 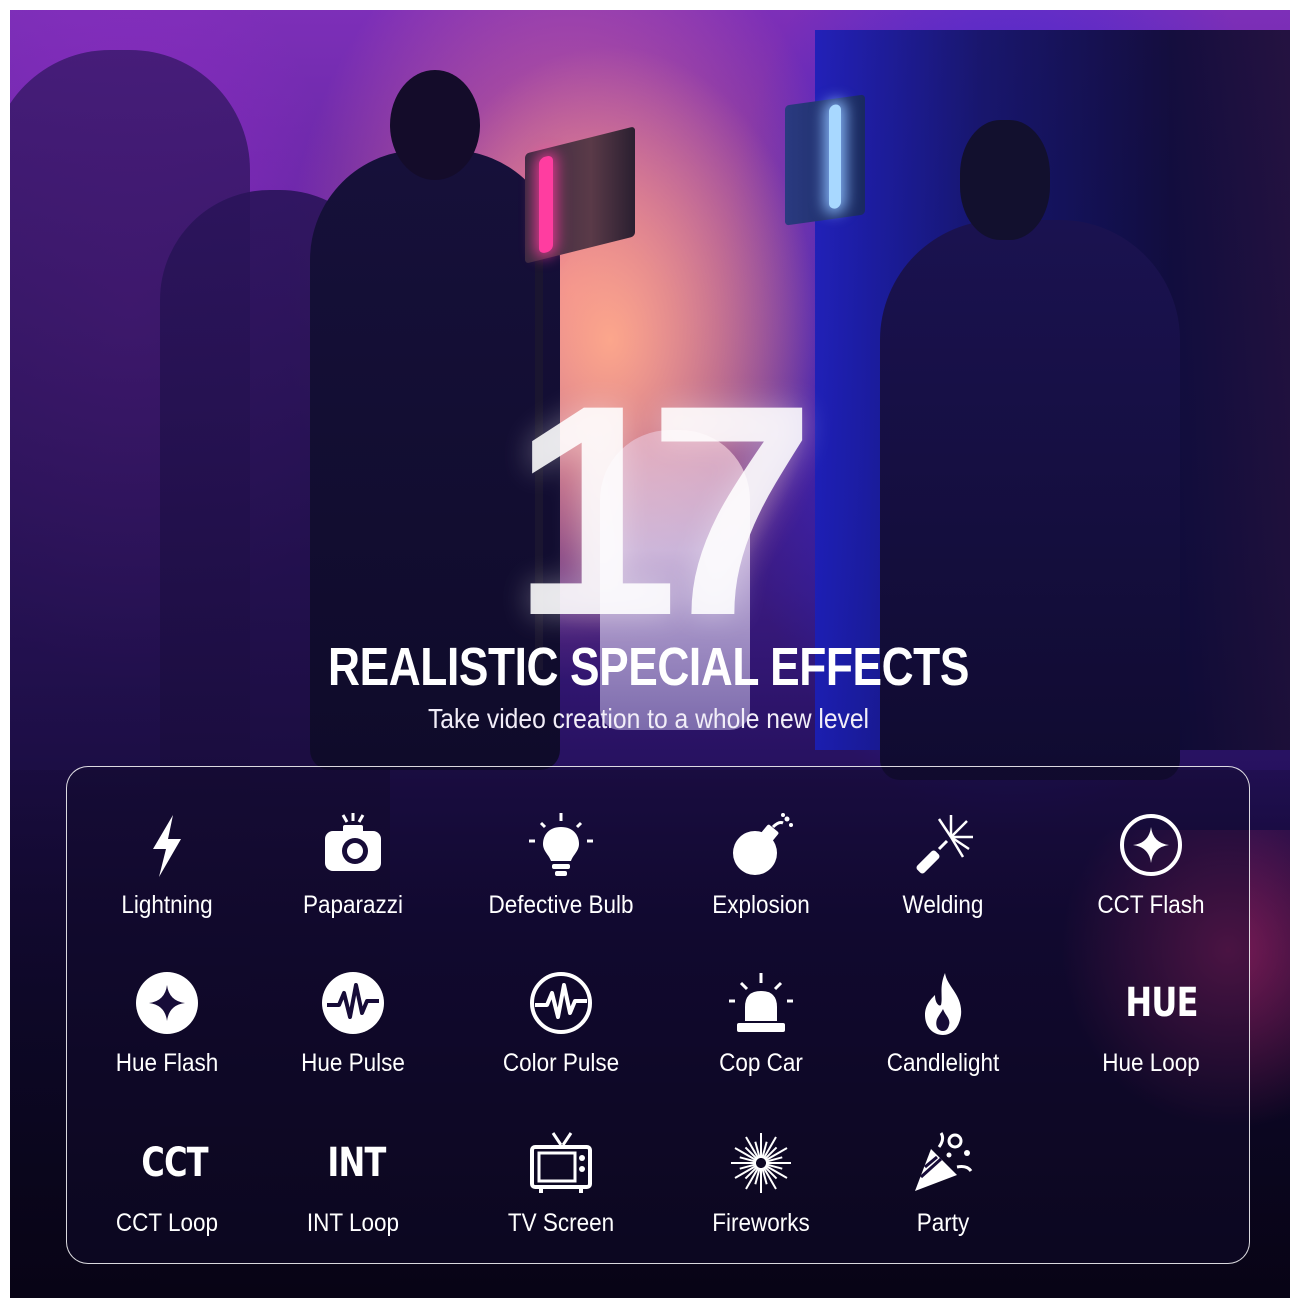 What do you see at coordinates (1151, 1063) in the screenshot?
I see `effect-label: Hue Loop` at bounding box center [1151, 1063].